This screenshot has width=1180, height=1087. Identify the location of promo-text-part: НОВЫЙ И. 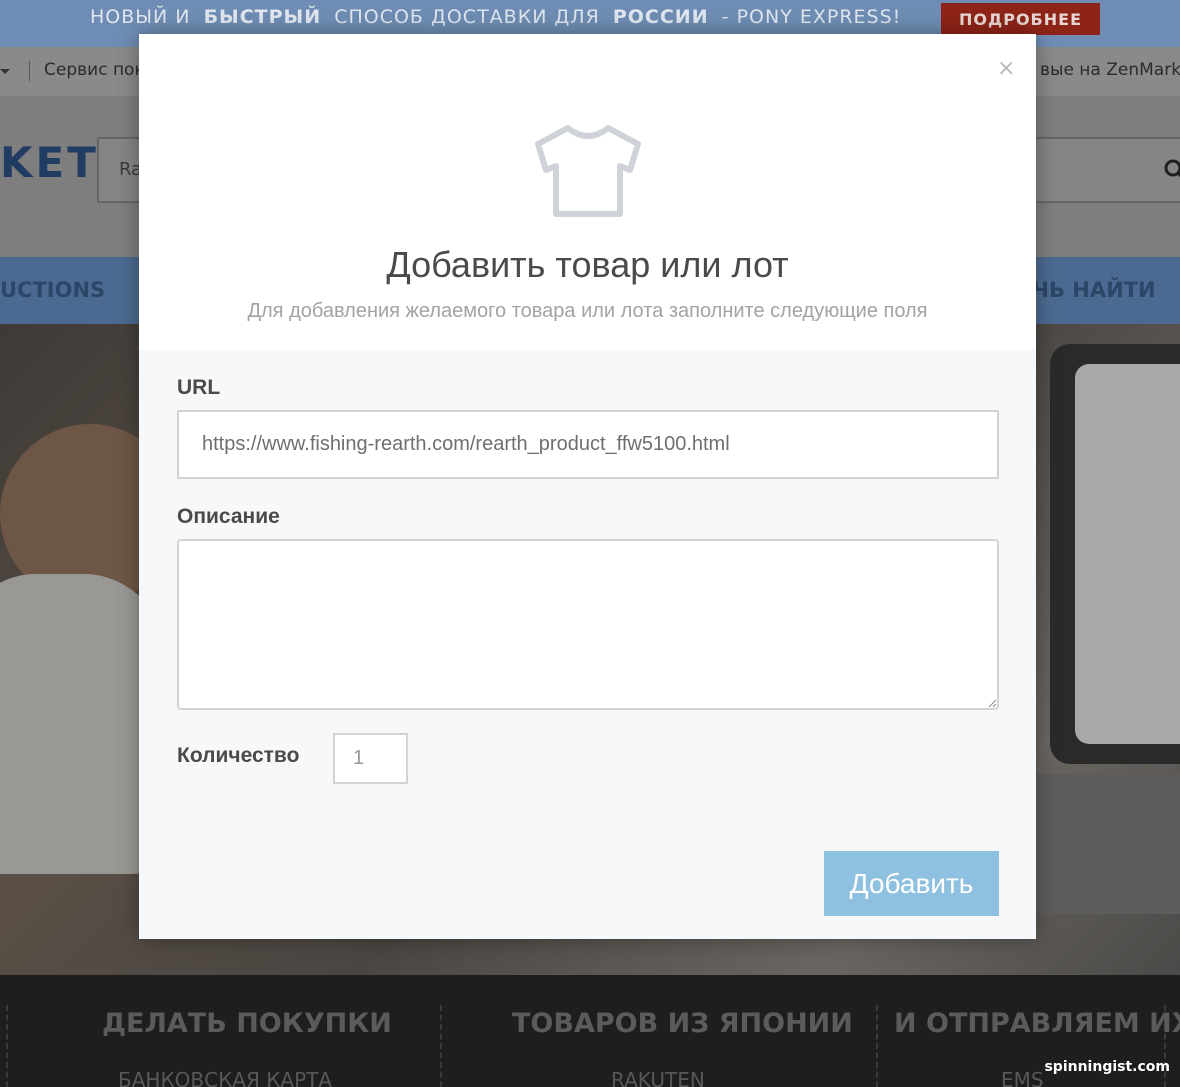
(140, 17).